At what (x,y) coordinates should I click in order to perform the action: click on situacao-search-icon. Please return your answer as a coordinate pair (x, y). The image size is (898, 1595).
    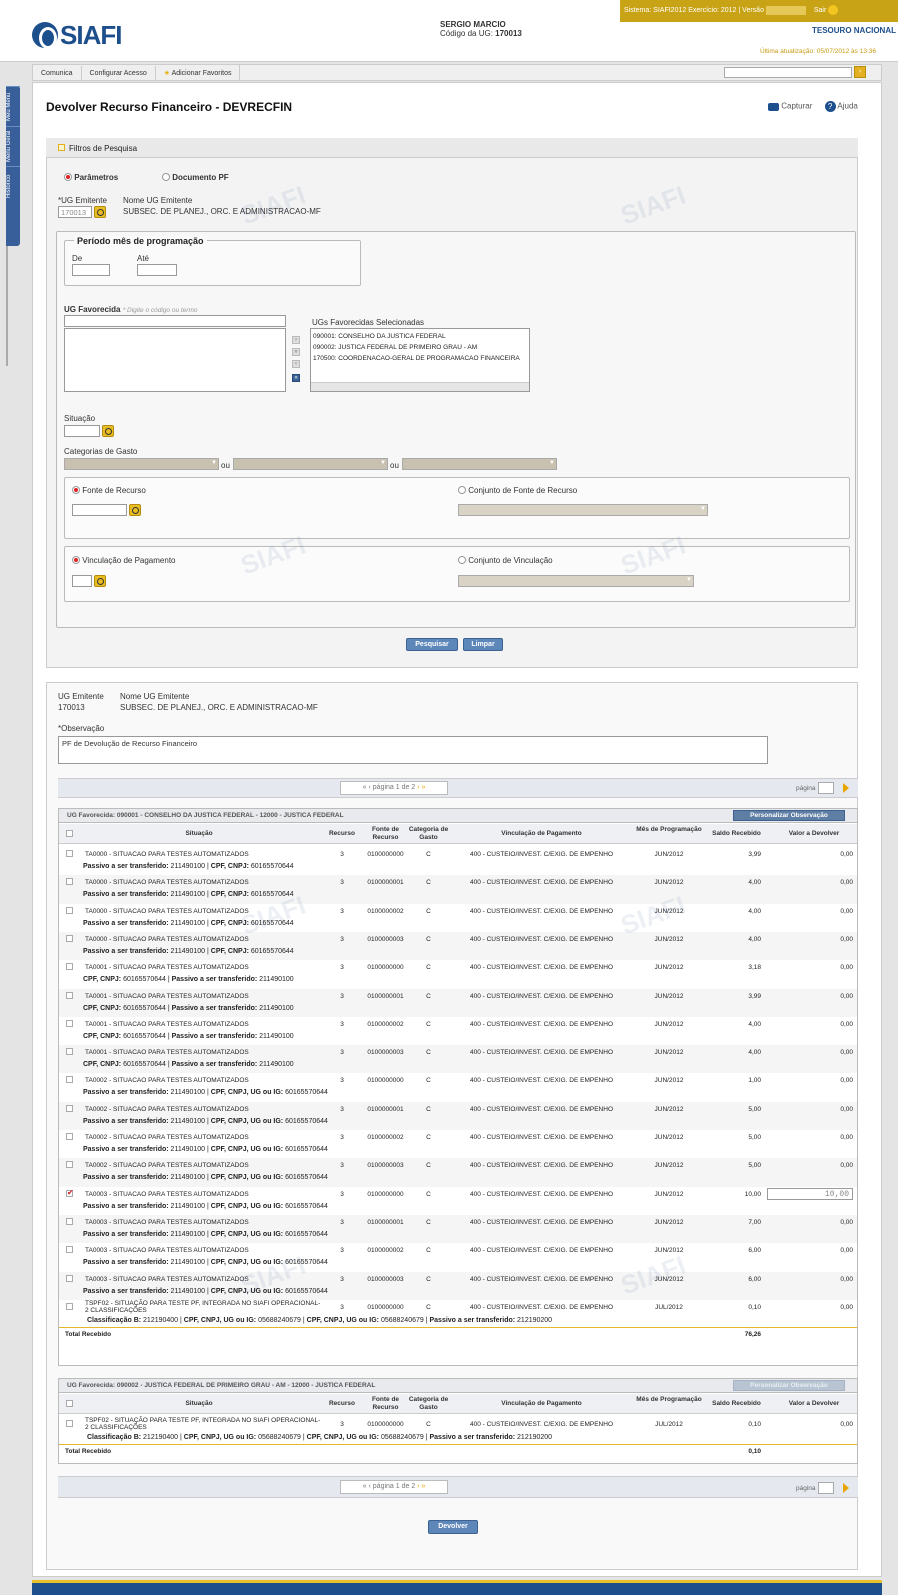
    Looking at the image, I should click on (108, 431).